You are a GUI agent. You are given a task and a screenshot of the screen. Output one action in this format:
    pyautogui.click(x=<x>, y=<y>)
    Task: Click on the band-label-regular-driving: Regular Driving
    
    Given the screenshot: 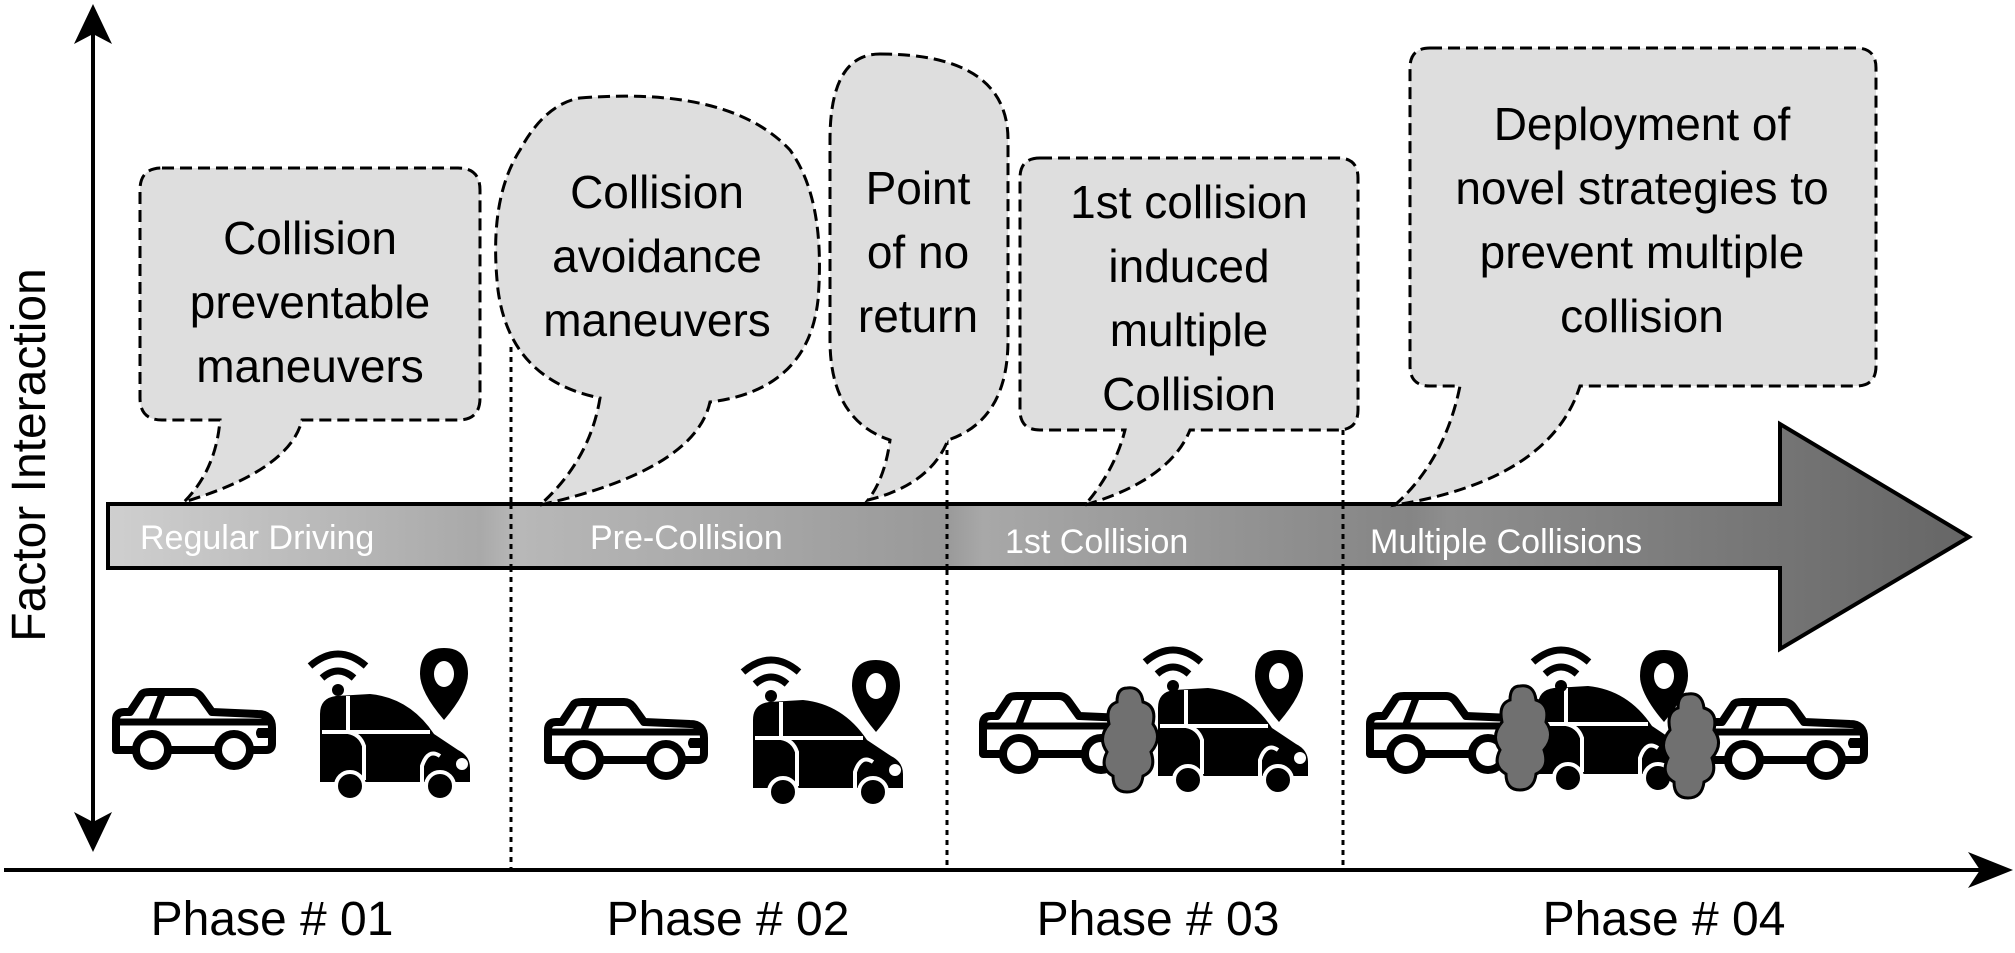 What is the action you would take?
    pyautogui.click(x=257, y=538)
    